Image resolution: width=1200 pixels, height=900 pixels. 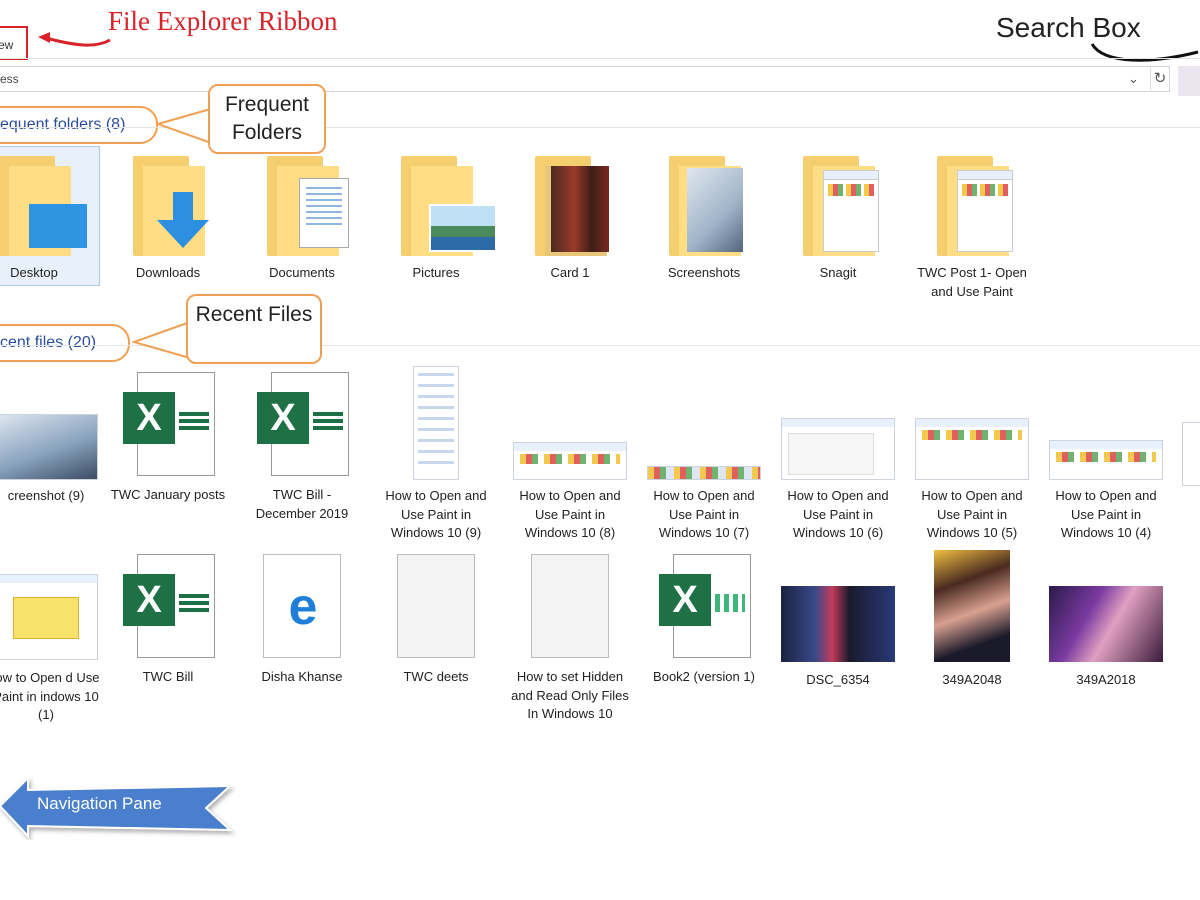 I want to click on folder-item-card-1: Card 1, so click(x=570, y=219).